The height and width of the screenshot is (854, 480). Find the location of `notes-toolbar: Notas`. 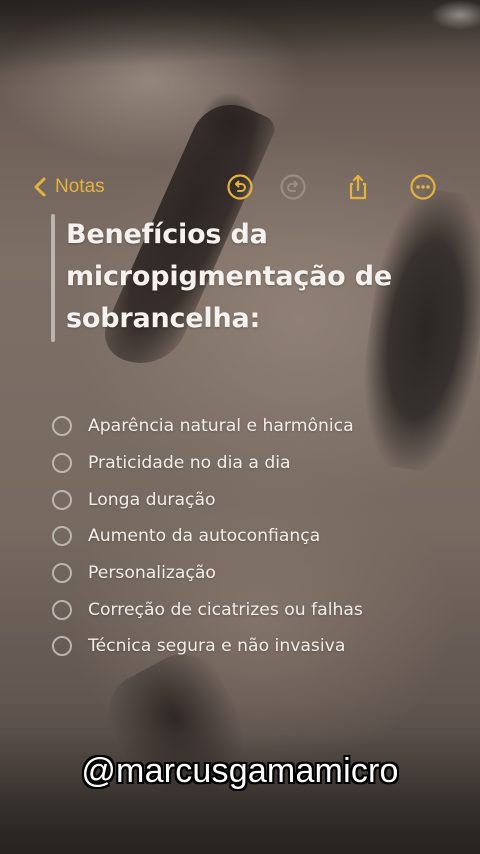

notes-toolbar: Notas is located at coordinates (240, 187).